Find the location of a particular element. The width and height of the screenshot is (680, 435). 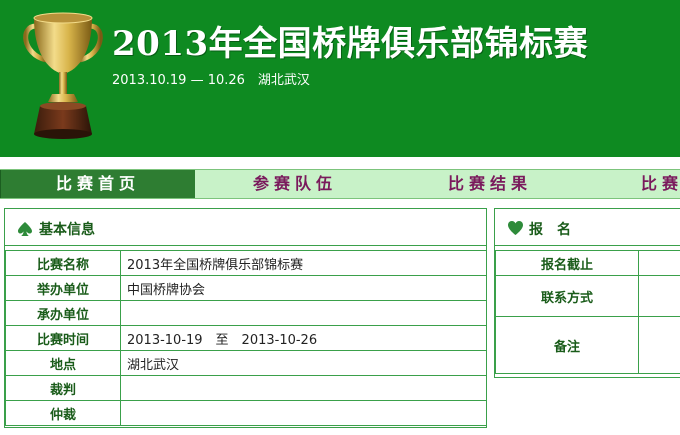

row-key: 举办单位 is located at coordinates (63, 288).